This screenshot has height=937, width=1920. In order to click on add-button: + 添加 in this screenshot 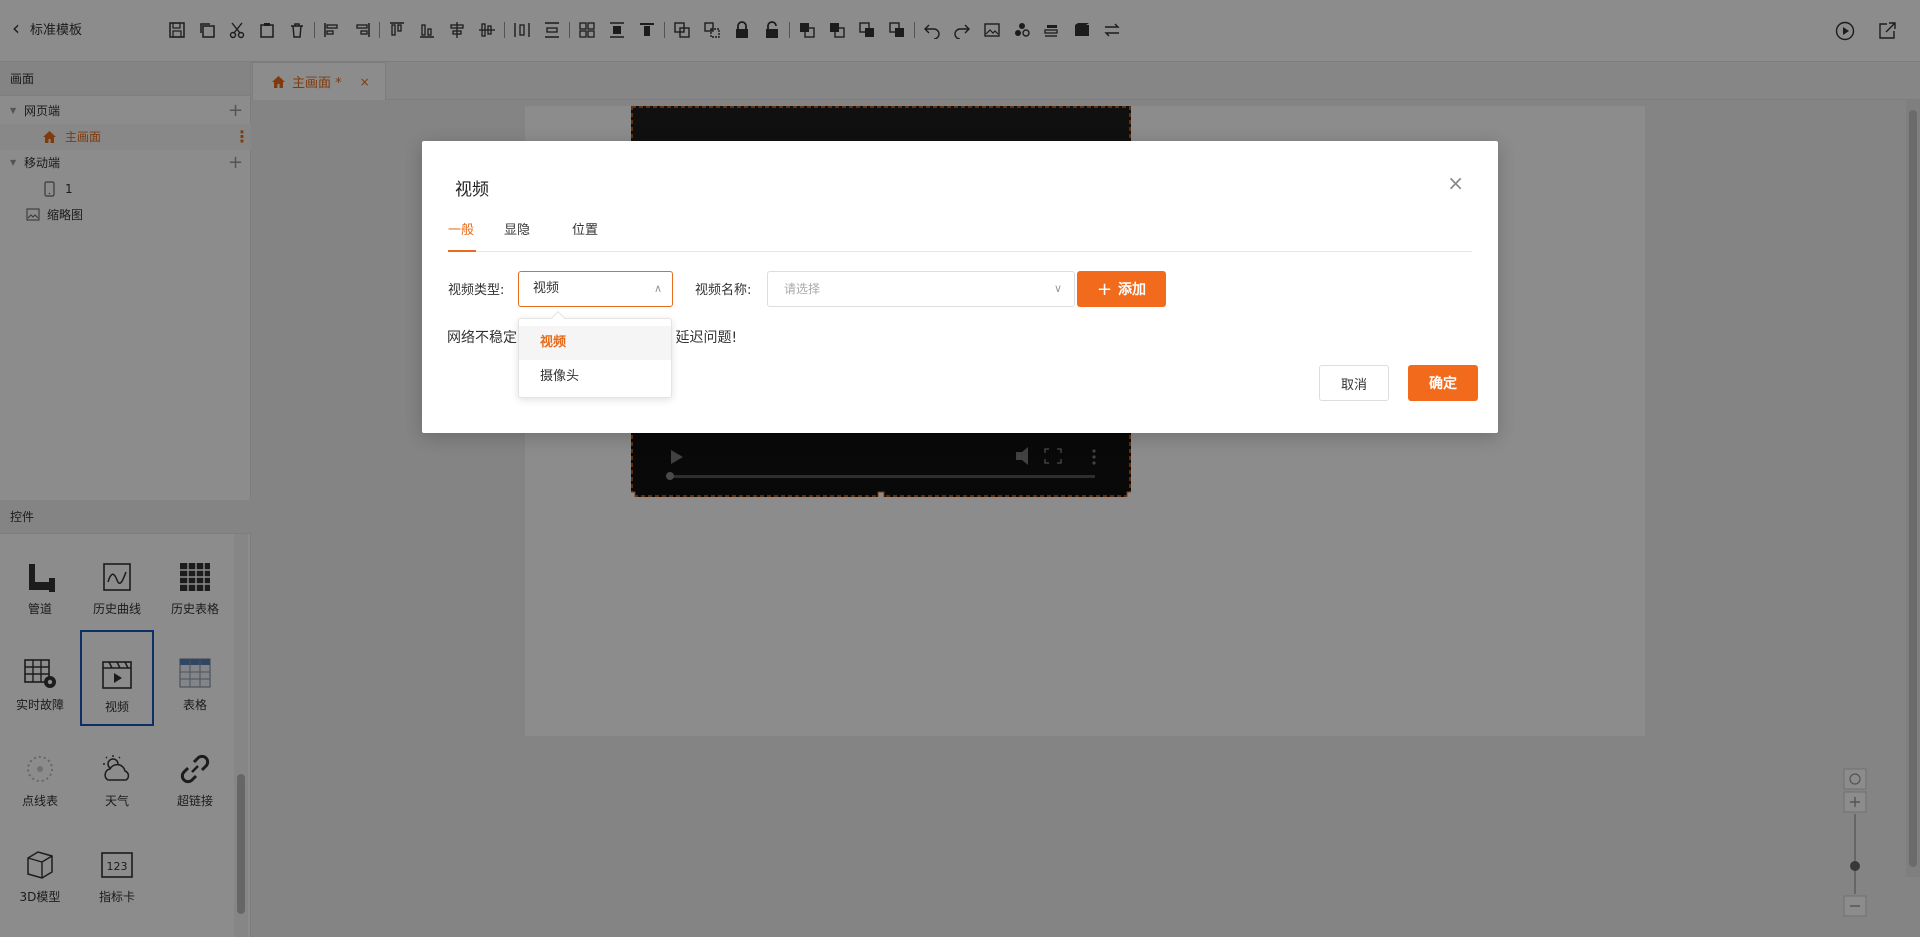, I will do `click(1121, 289)`.